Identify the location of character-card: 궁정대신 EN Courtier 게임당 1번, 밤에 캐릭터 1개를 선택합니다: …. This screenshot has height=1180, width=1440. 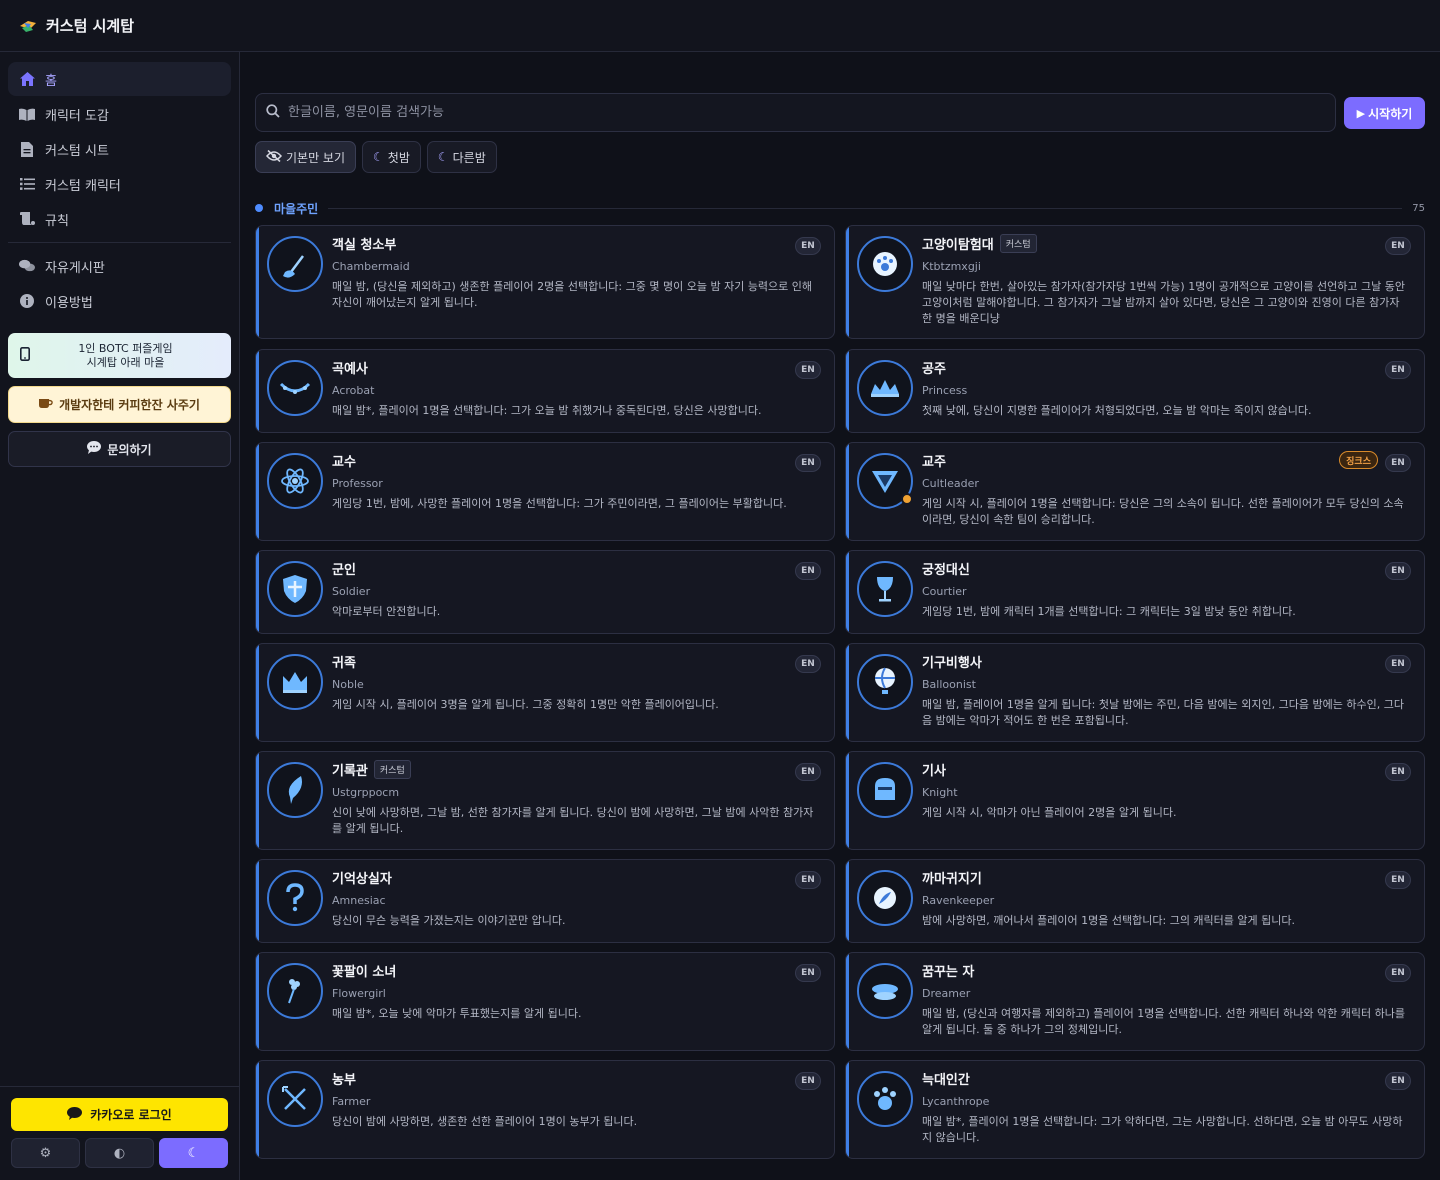
(1135, 592).